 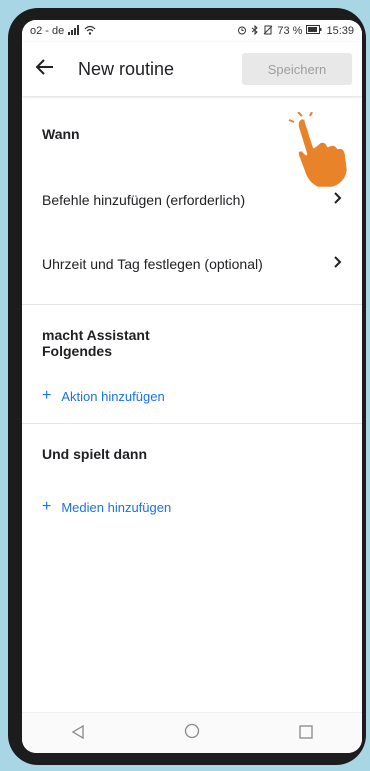 I want to click on section-title-media: Und spielt dann, so click(x=94, y=454).